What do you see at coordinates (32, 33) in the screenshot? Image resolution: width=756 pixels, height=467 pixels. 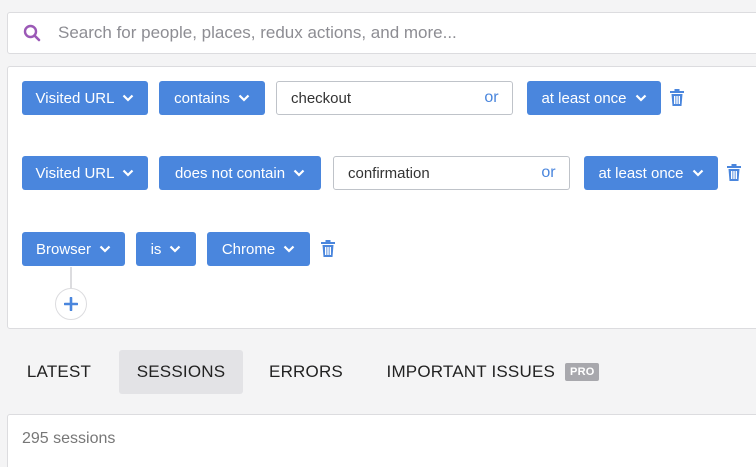 I see `search-icon` at bounding box center [32, 33].